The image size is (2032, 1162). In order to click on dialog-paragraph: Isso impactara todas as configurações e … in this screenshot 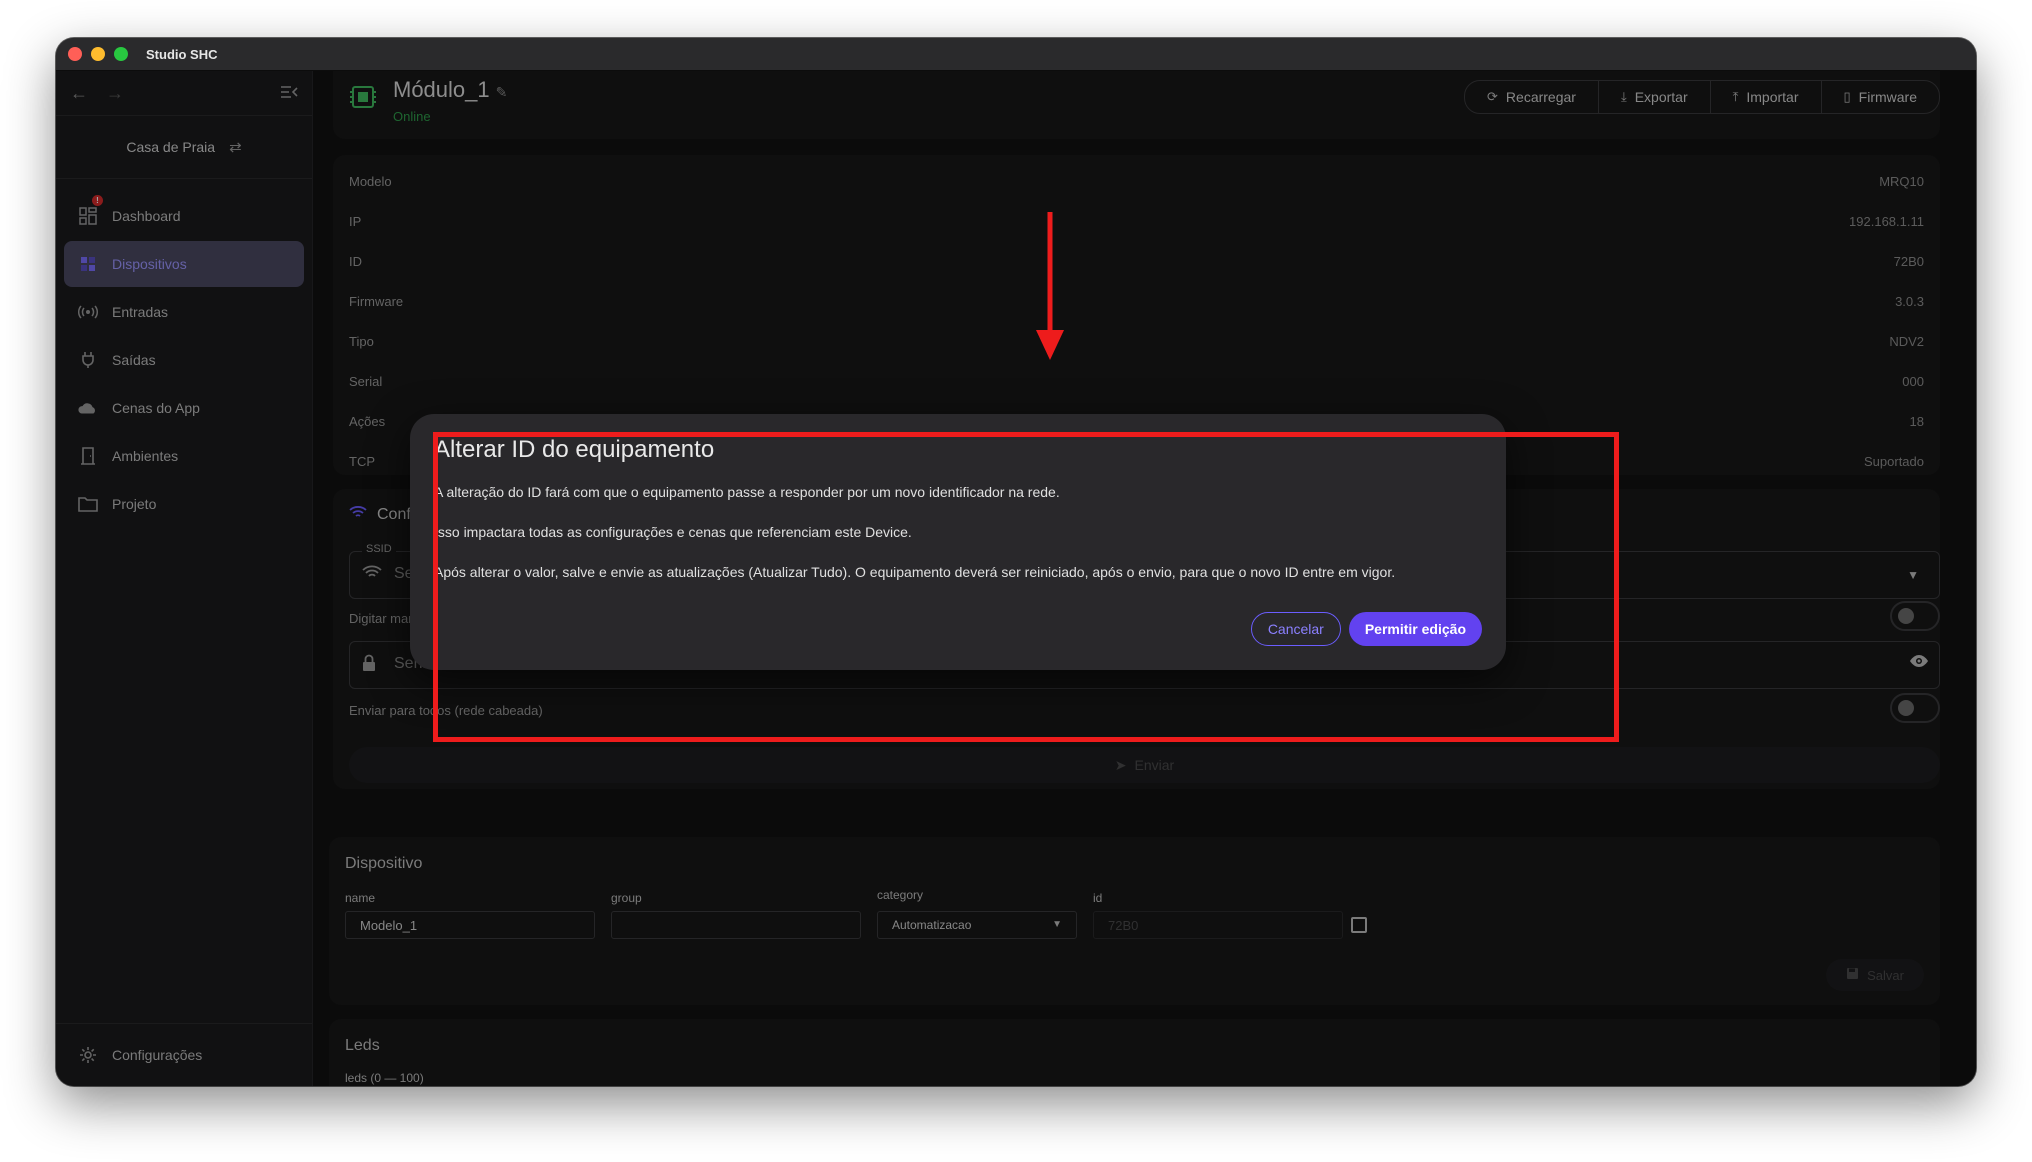, I will do `click(673, 532)`.